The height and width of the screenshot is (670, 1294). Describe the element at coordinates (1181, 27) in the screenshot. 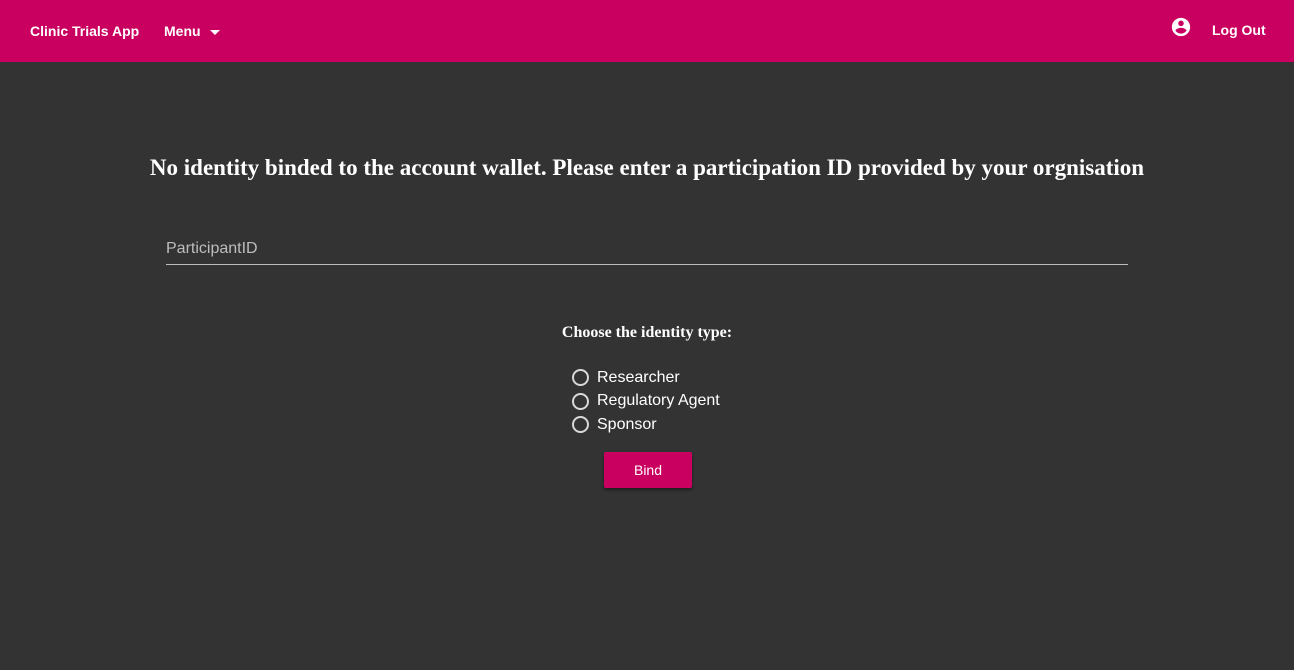

I see `account-circle-icon` at that location.